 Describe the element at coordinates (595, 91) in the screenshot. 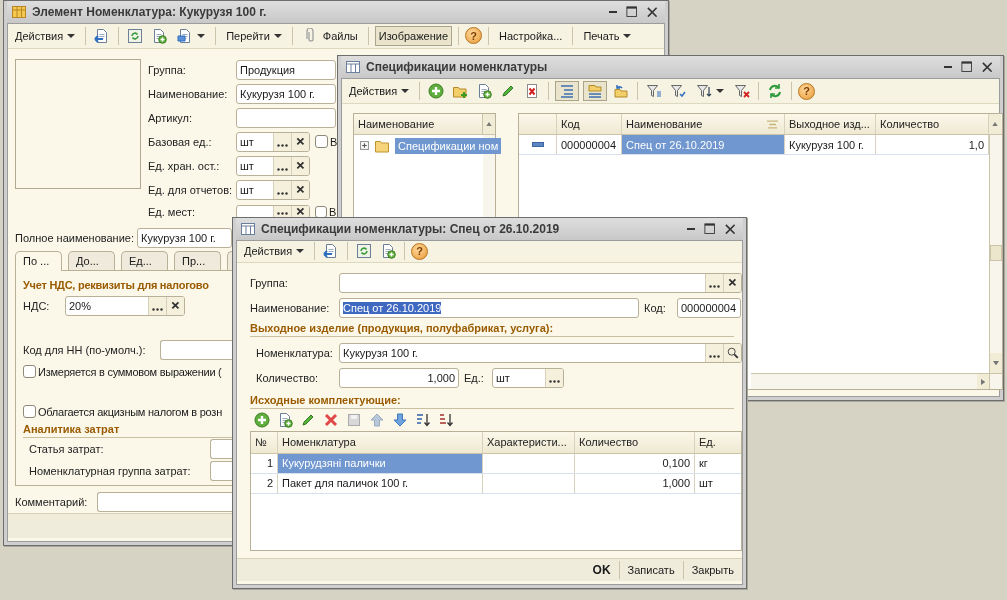

I see `folder-view-button` at that location.